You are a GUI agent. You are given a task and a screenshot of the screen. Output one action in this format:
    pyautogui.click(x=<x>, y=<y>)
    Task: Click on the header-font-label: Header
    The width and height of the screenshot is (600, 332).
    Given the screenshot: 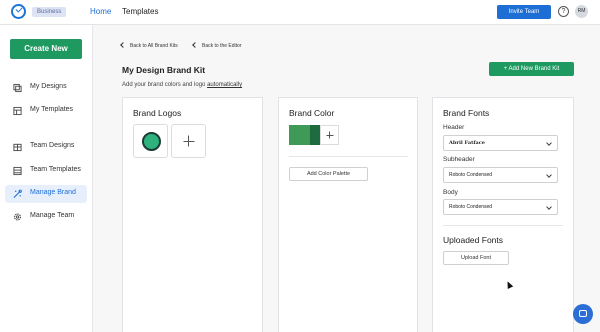 What is the action you would take?
    pyautogui.click(x=454, y=127)
    